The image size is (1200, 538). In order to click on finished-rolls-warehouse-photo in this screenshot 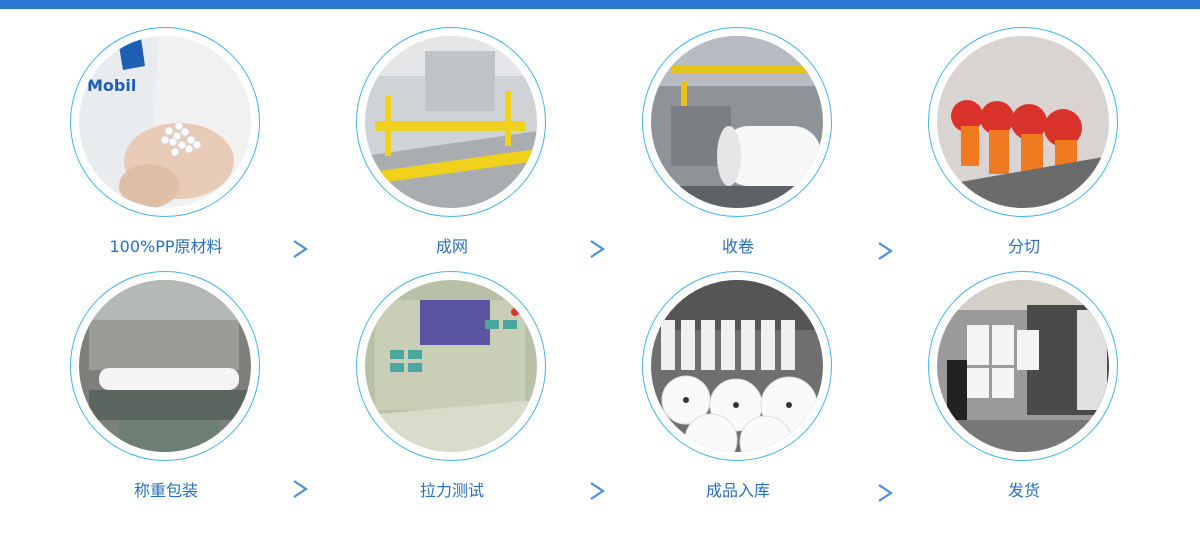, I will do `click(737, 366)`.